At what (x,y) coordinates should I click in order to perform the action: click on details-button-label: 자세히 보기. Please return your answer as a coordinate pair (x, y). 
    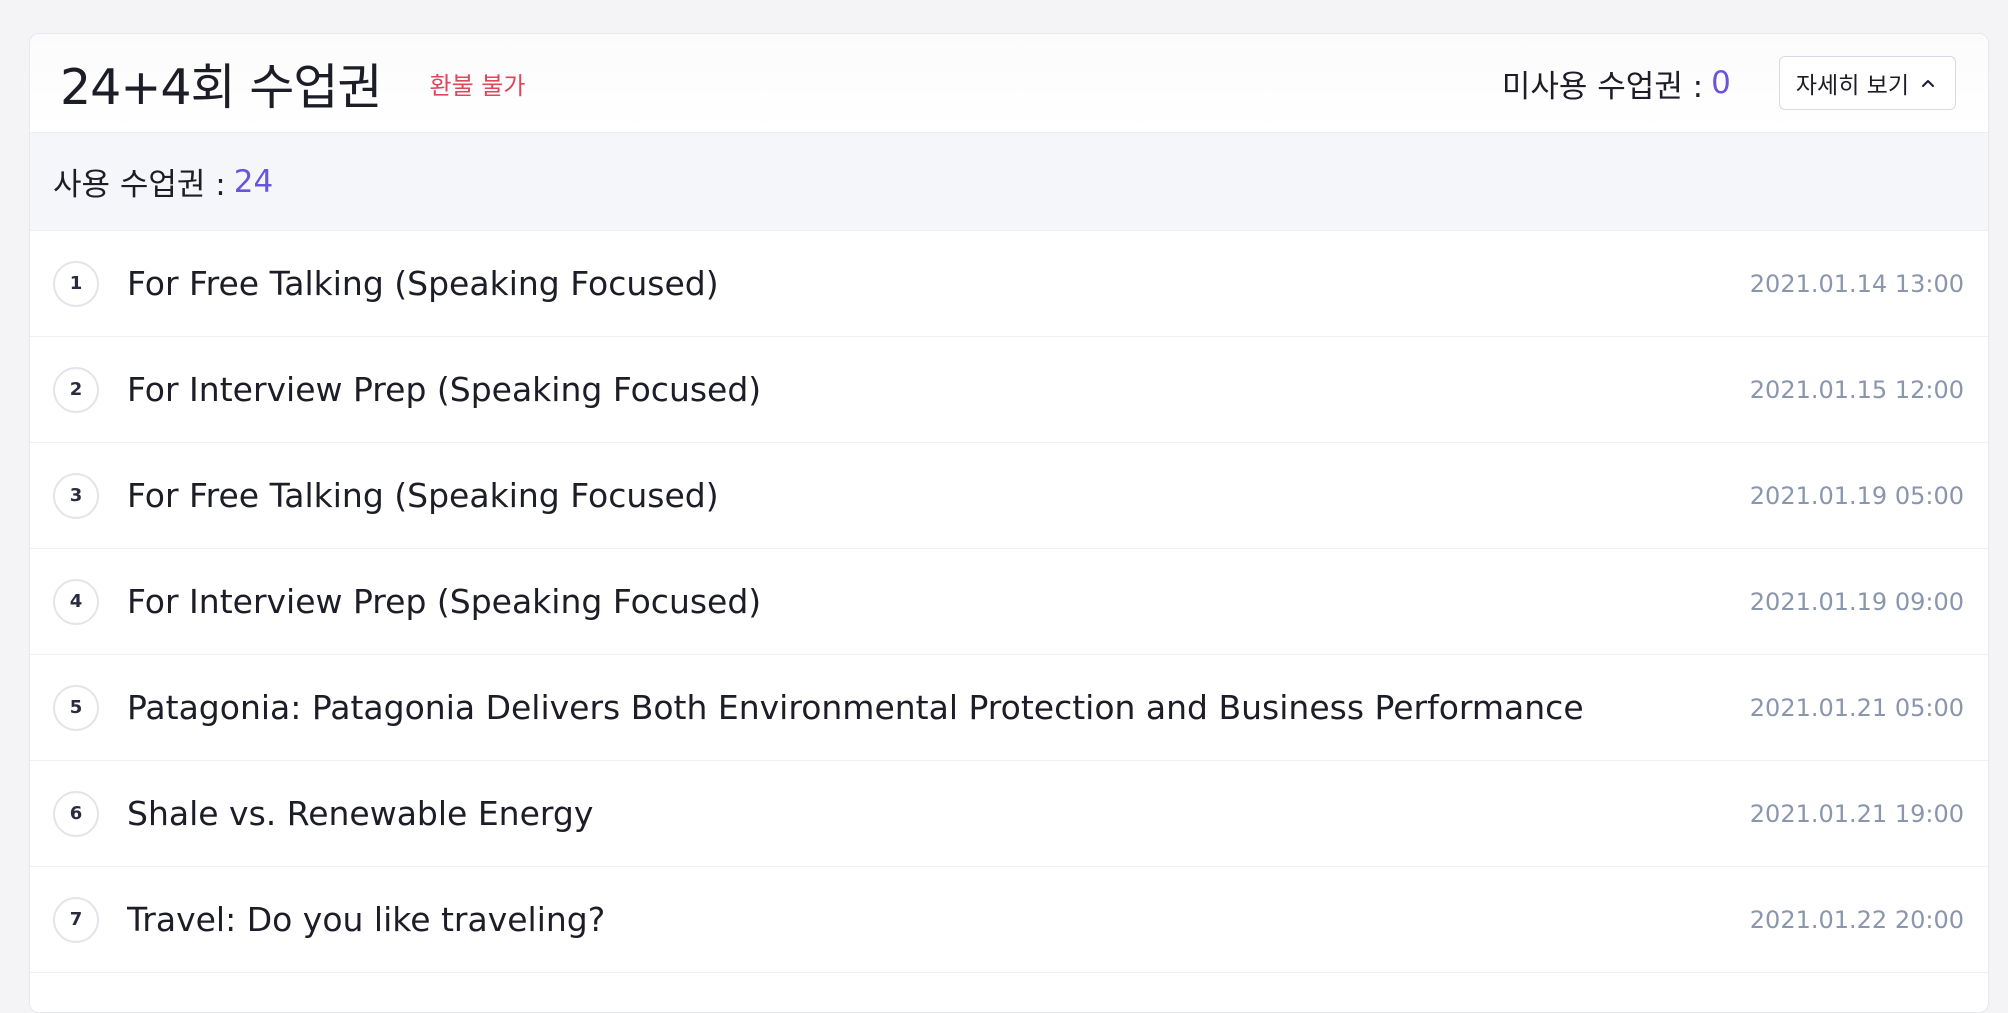
    Looking at the image, I should click on (1852, 86).